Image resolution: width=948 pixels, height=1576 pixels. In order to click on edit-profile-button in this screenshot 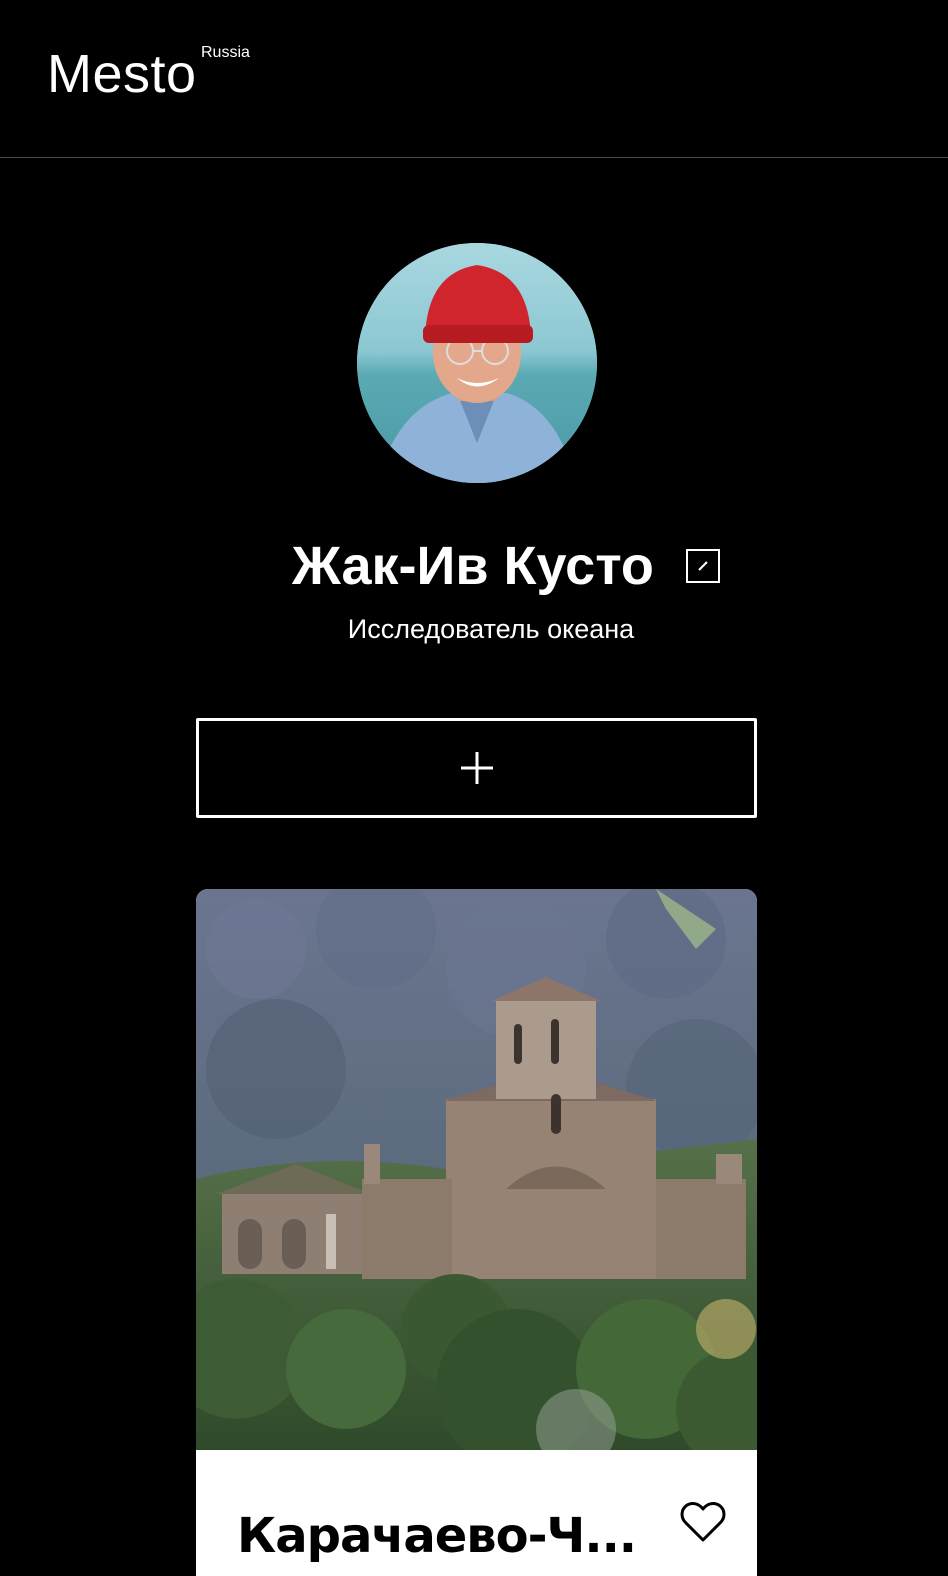, I will do `click(703, 566)`.